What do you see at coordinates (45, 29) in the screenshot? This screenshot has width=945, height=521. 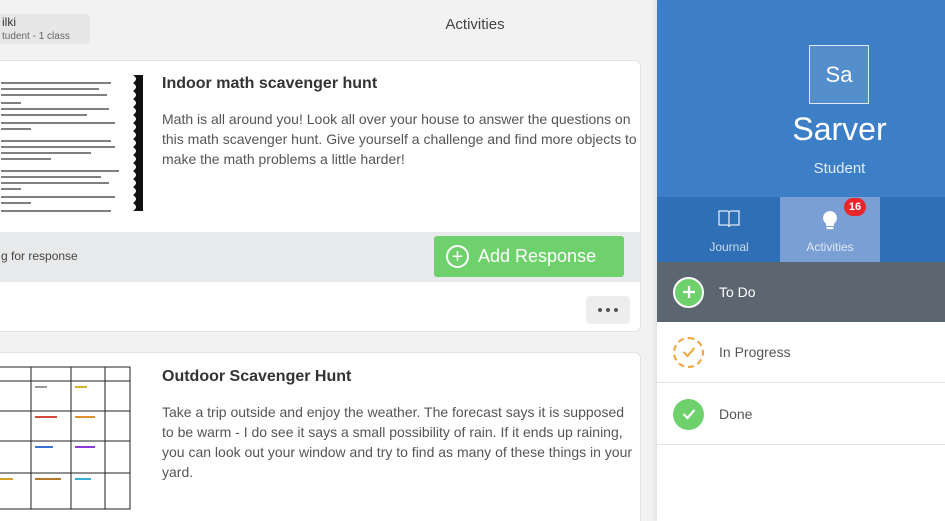 I see `class-switcher: ilki tudent - 1 class` at bounding box center [45, 29].